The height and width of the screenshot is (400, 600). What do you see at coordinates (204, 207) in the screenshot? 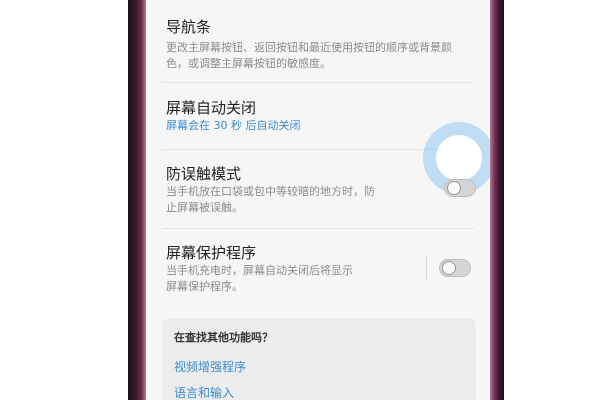
I see `setting-description-line-2: 止屏幕被误触。` at bounding box center [204, 207].